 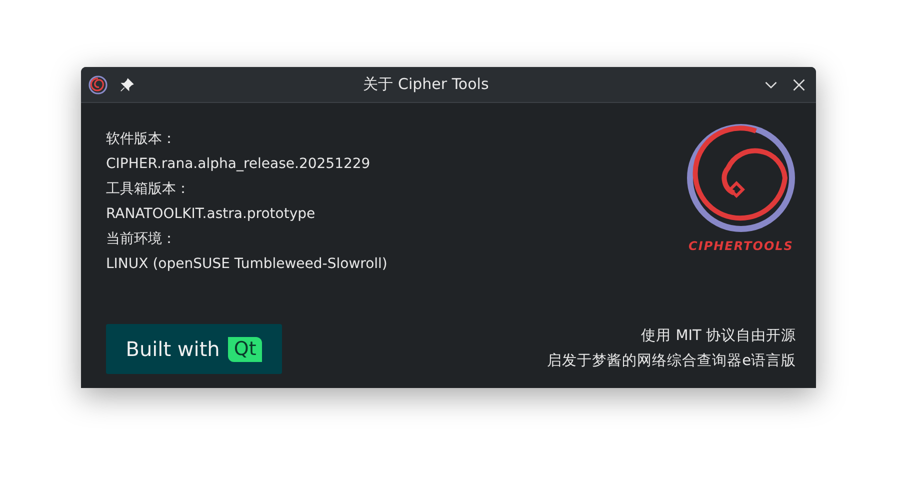 I want to click on field-label: 软件版本：, so click(x=141, y=139).